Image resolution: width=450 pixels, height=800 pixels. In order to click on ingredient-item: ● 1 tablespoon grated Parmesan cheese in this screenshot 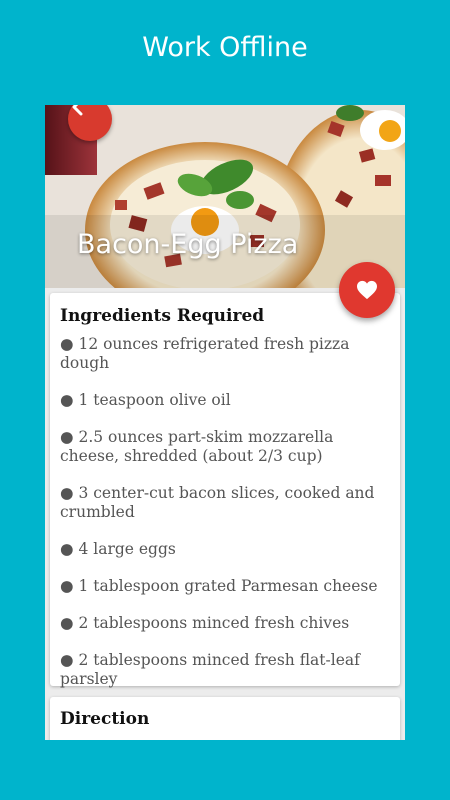, I will do `click(219, 586)`.